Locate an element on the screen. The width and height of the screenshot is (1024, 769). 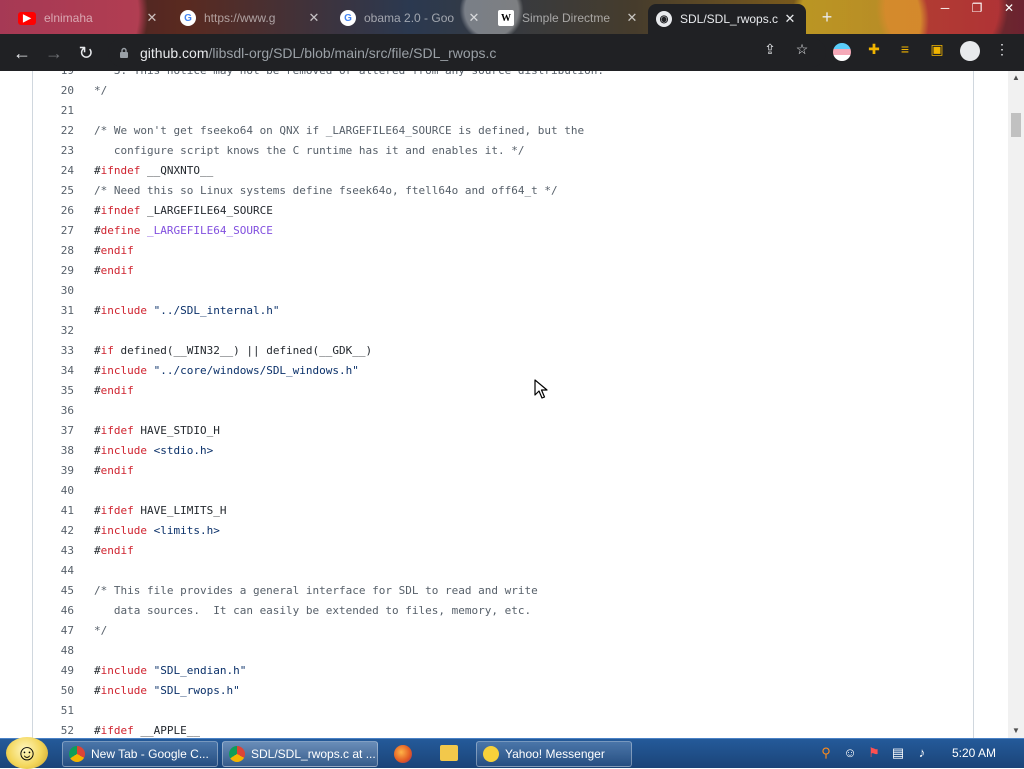
line-number: 28 is located at coordinates (53, 251).